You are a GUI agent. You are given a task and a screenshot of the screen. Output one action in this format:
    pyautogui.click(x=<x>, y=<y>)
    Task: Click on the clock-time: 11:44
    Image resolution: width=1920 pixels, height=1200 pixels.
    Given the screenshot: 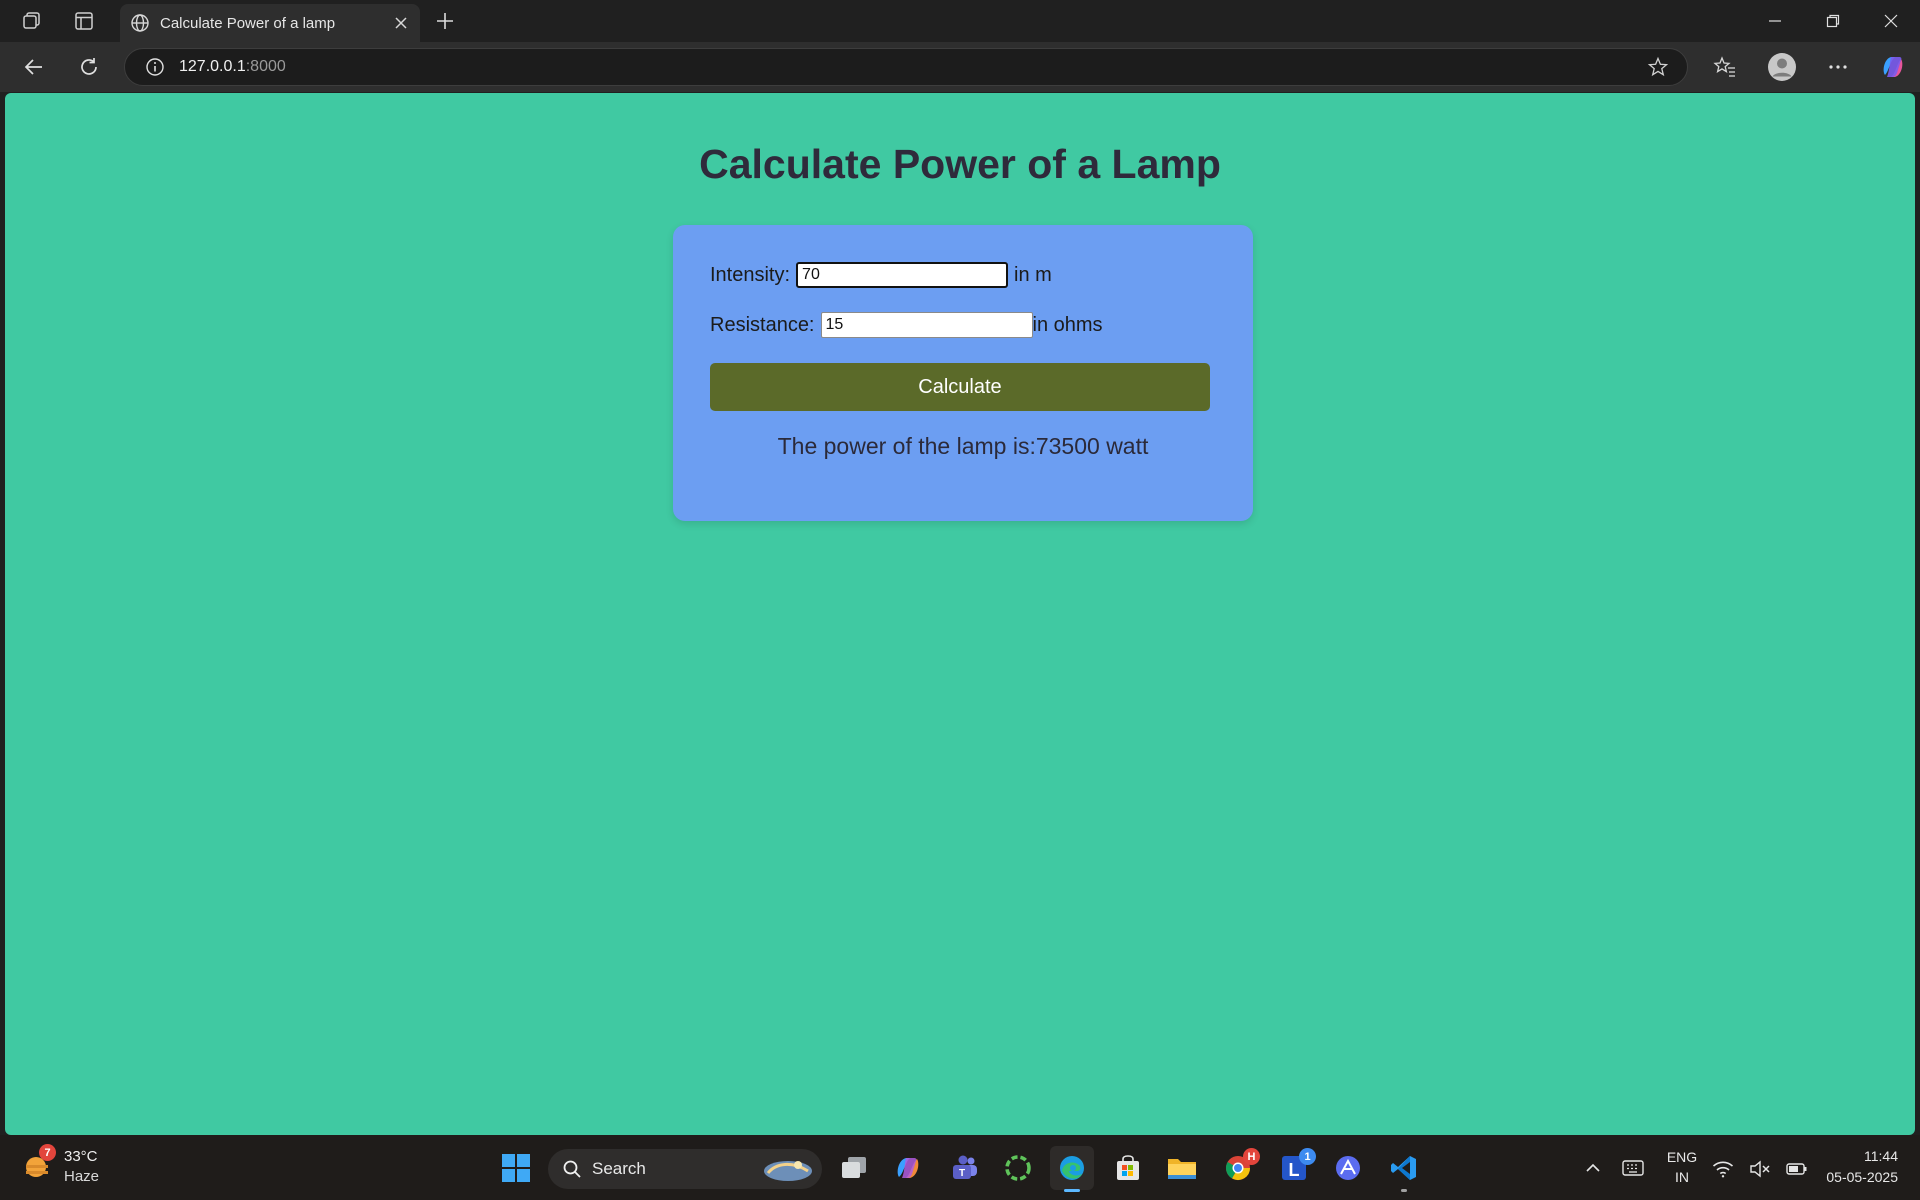 What is the action you would take?
    pyautogui.click(x=1881, y=1156)
    